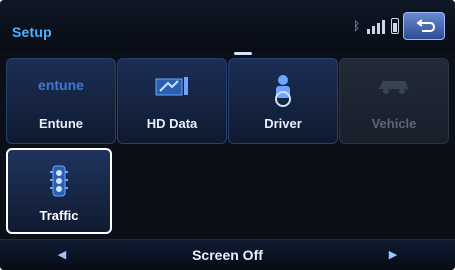  I want to click on driver-tile: Driver, so click(283, 101).